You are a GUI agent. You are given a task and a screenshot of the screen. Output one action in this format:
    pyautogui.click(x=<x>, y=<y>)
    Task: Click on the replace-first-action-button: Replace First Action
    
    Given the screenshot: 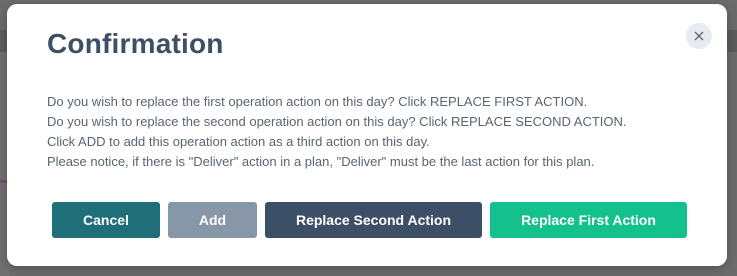 What is the action you would take?
    pyautogui.click(x=588, y=220)
    